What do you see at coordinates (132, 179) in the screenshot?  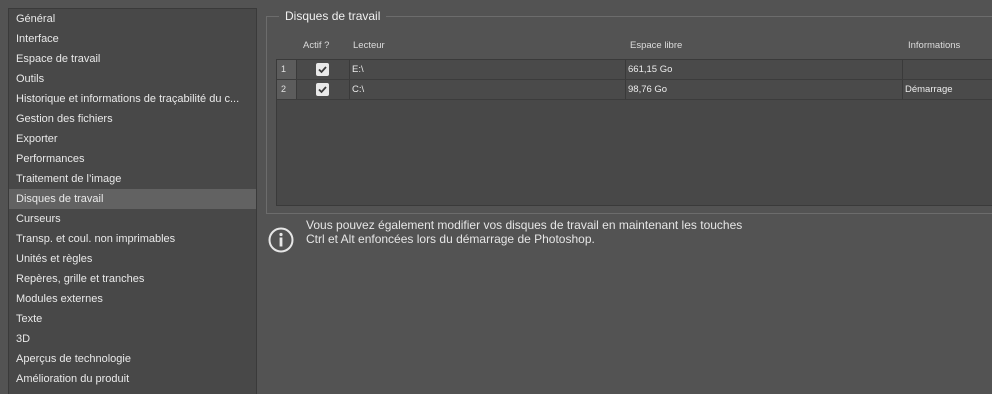 I see `sidebar-item-image-processing: Traitement de l’image` at bounding box center [132, 179].